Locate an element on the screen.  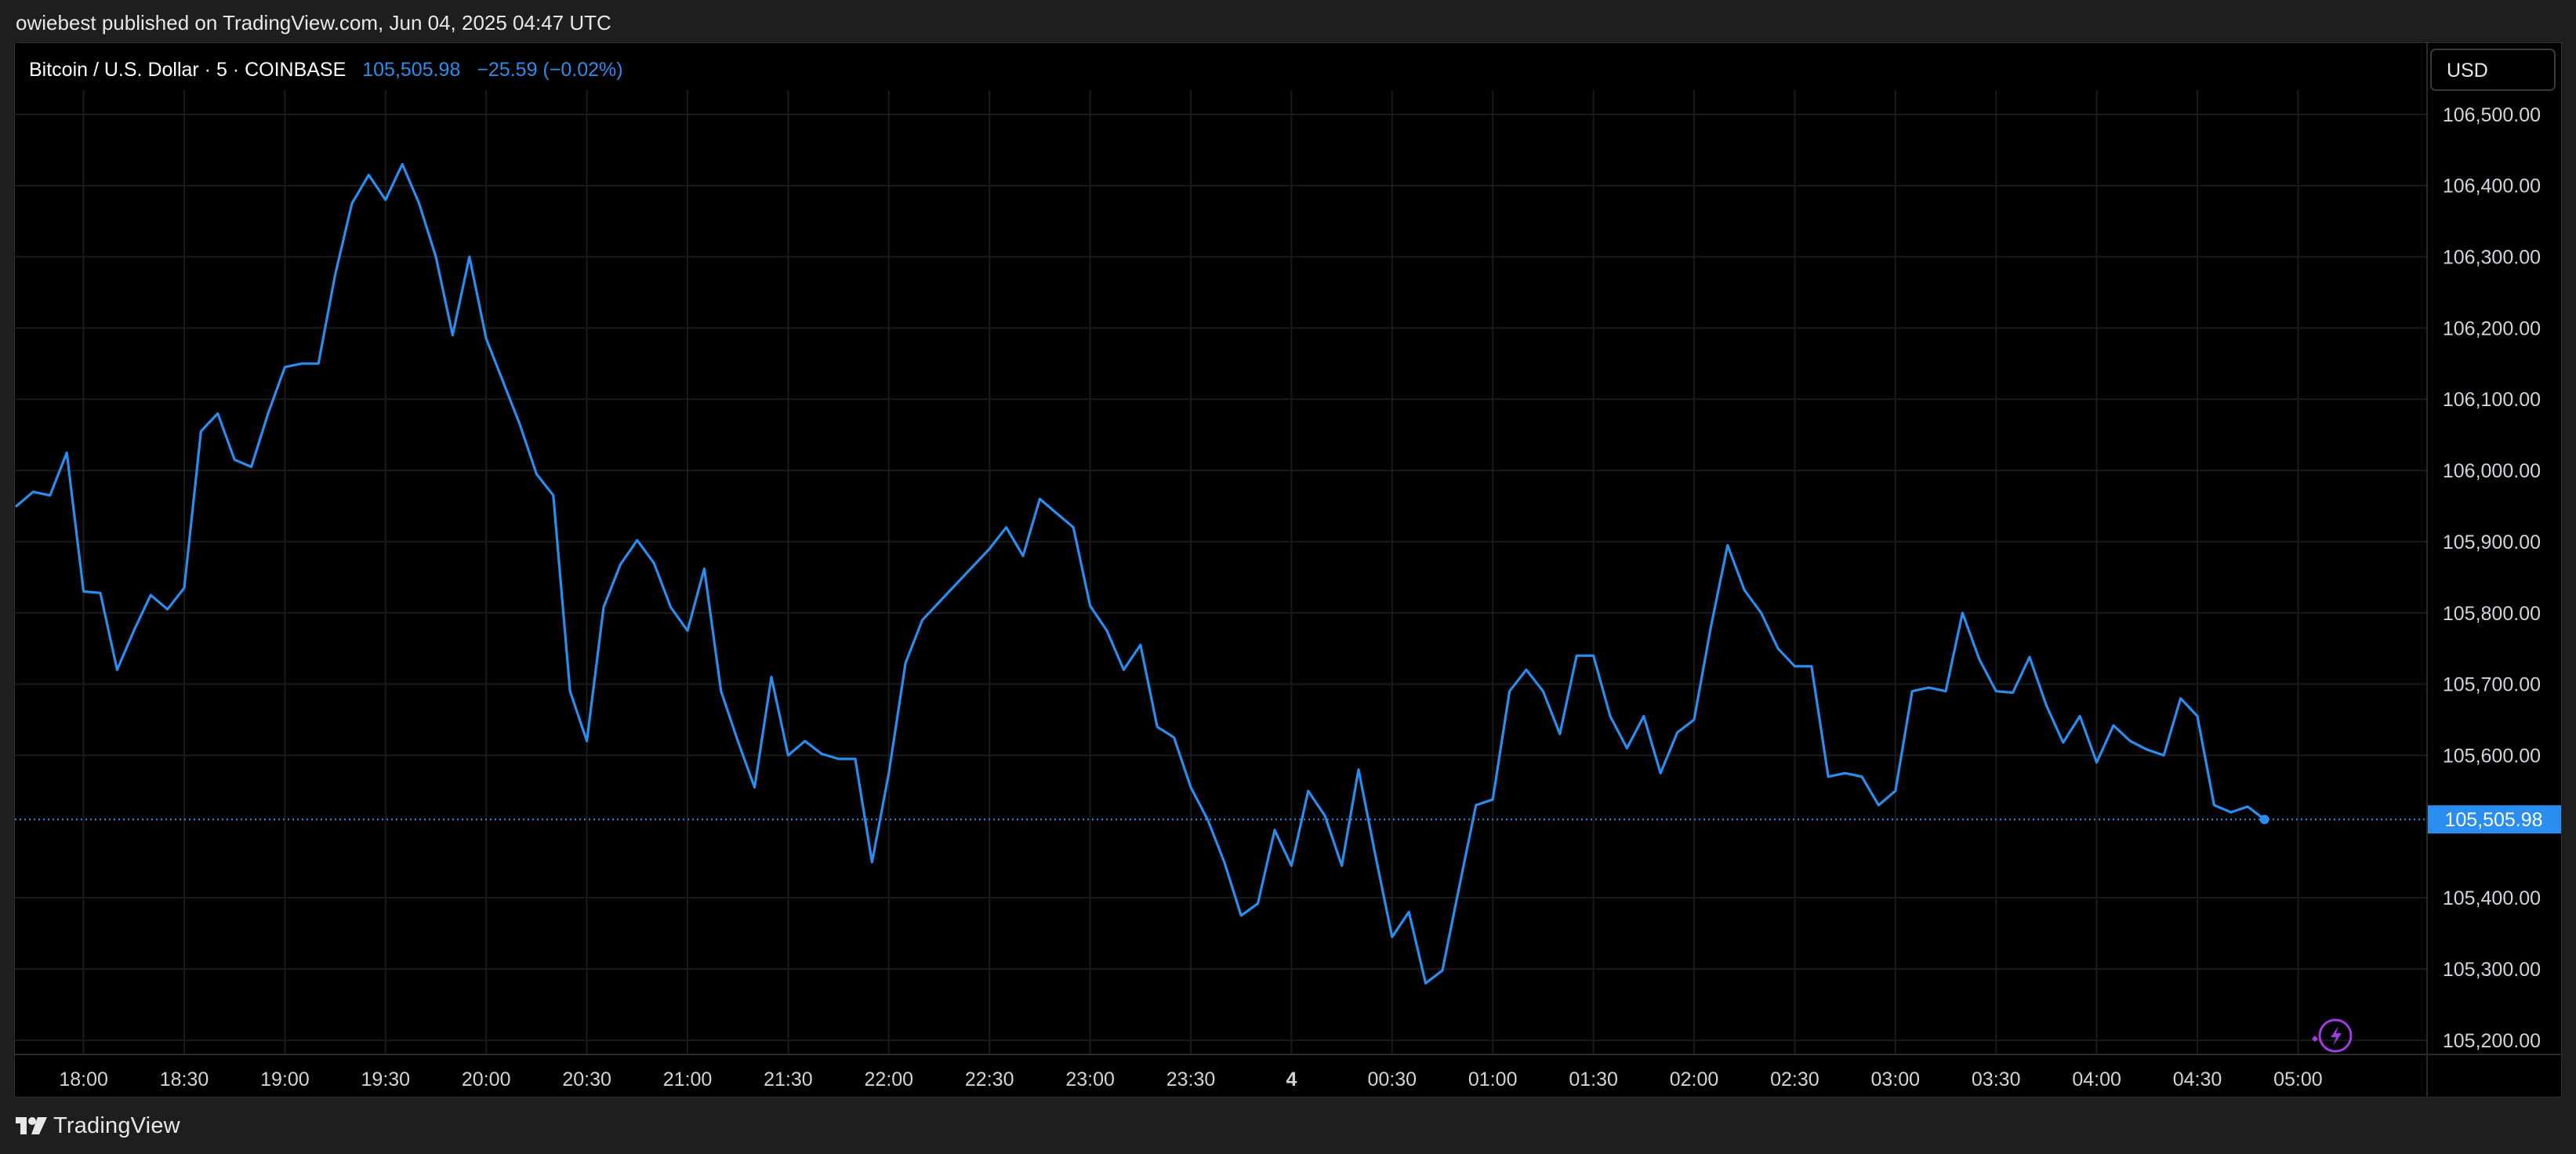
x-tick-label: 22:00 is located at coordinates (890, 1079).